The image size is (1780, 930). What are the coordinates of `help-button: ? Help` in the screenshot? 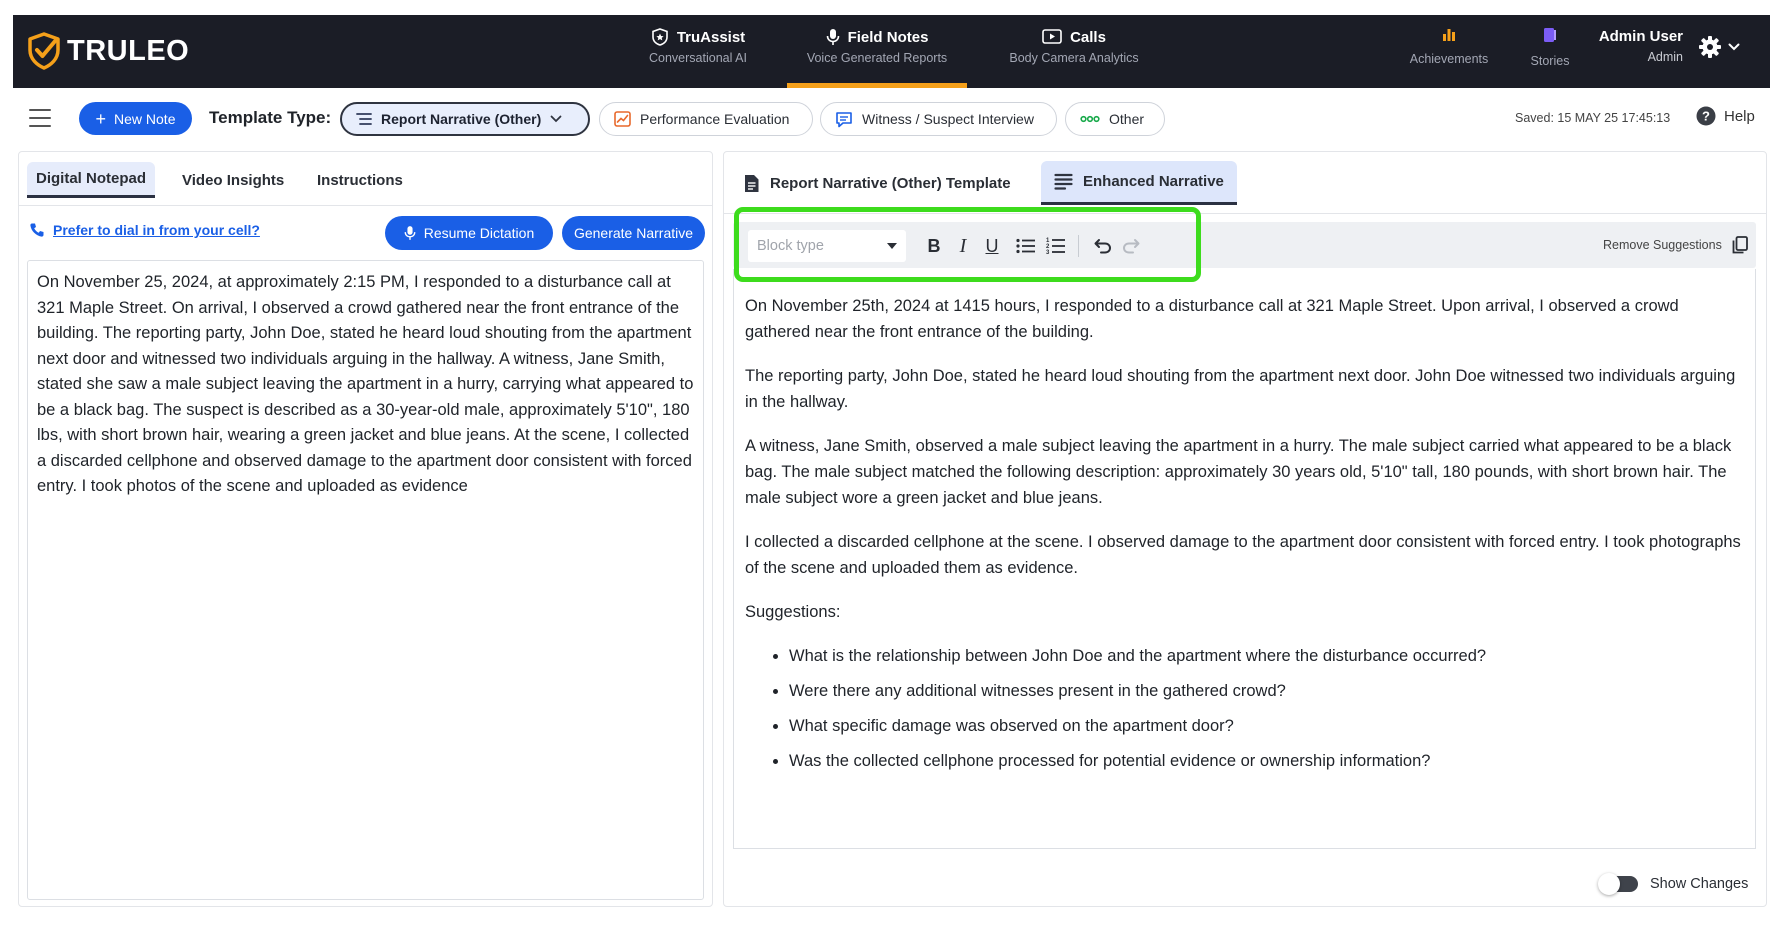 It's located at (1725, 116).